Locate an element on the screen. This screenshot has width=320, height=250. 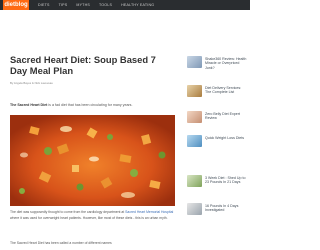
scale-thumbnail-icon is located at coordinates (194, 209).